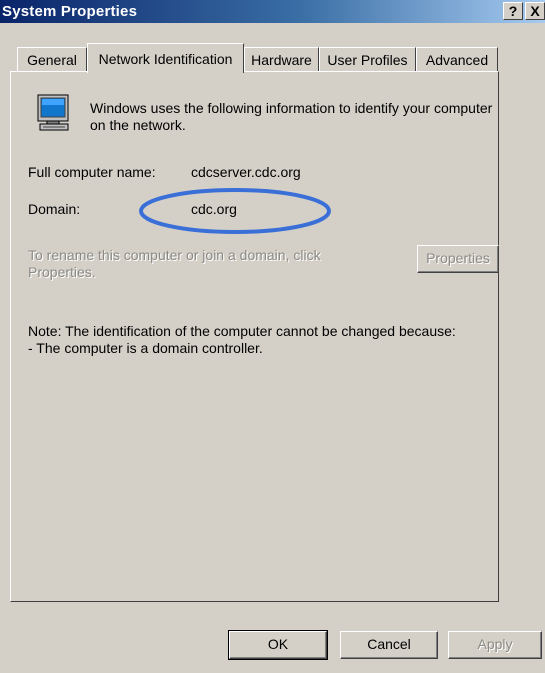 The width and height of the screenshot is (545, 673). What do you see at coordinates (281, 60) in the screenshot?
I see `tab-hardware: Hardware` at bounding box center [281, 60].